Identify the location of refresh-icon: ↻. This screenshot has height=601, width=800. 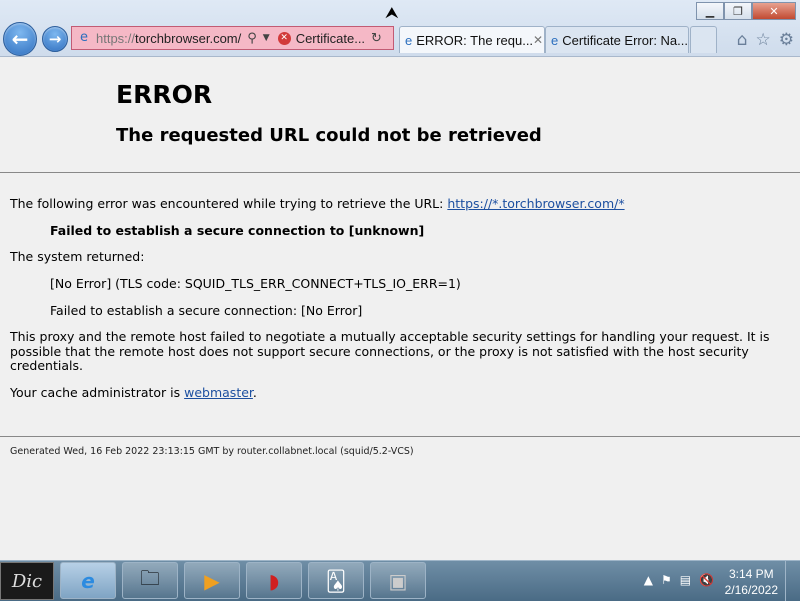
(376, 38).